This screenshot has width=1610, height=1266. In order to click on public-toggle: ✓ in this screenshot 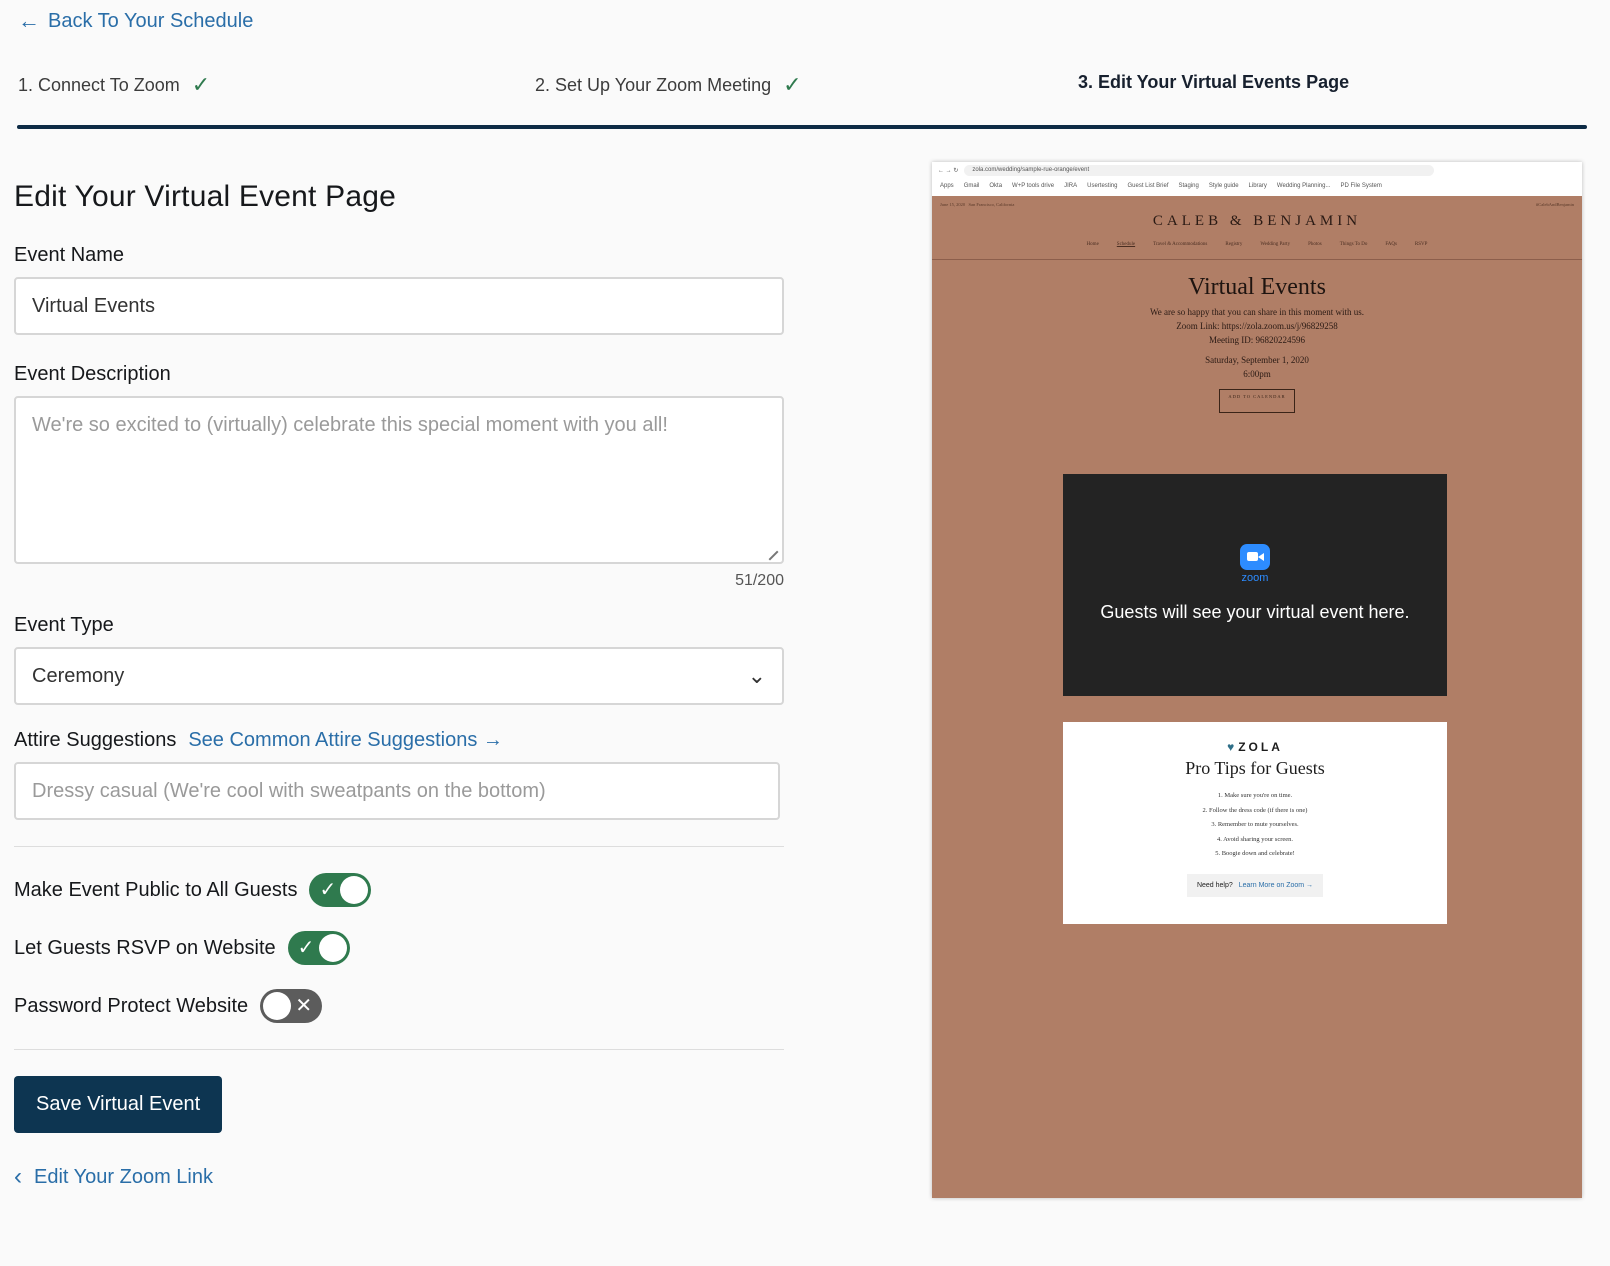, I will do `click(340, 890)`.